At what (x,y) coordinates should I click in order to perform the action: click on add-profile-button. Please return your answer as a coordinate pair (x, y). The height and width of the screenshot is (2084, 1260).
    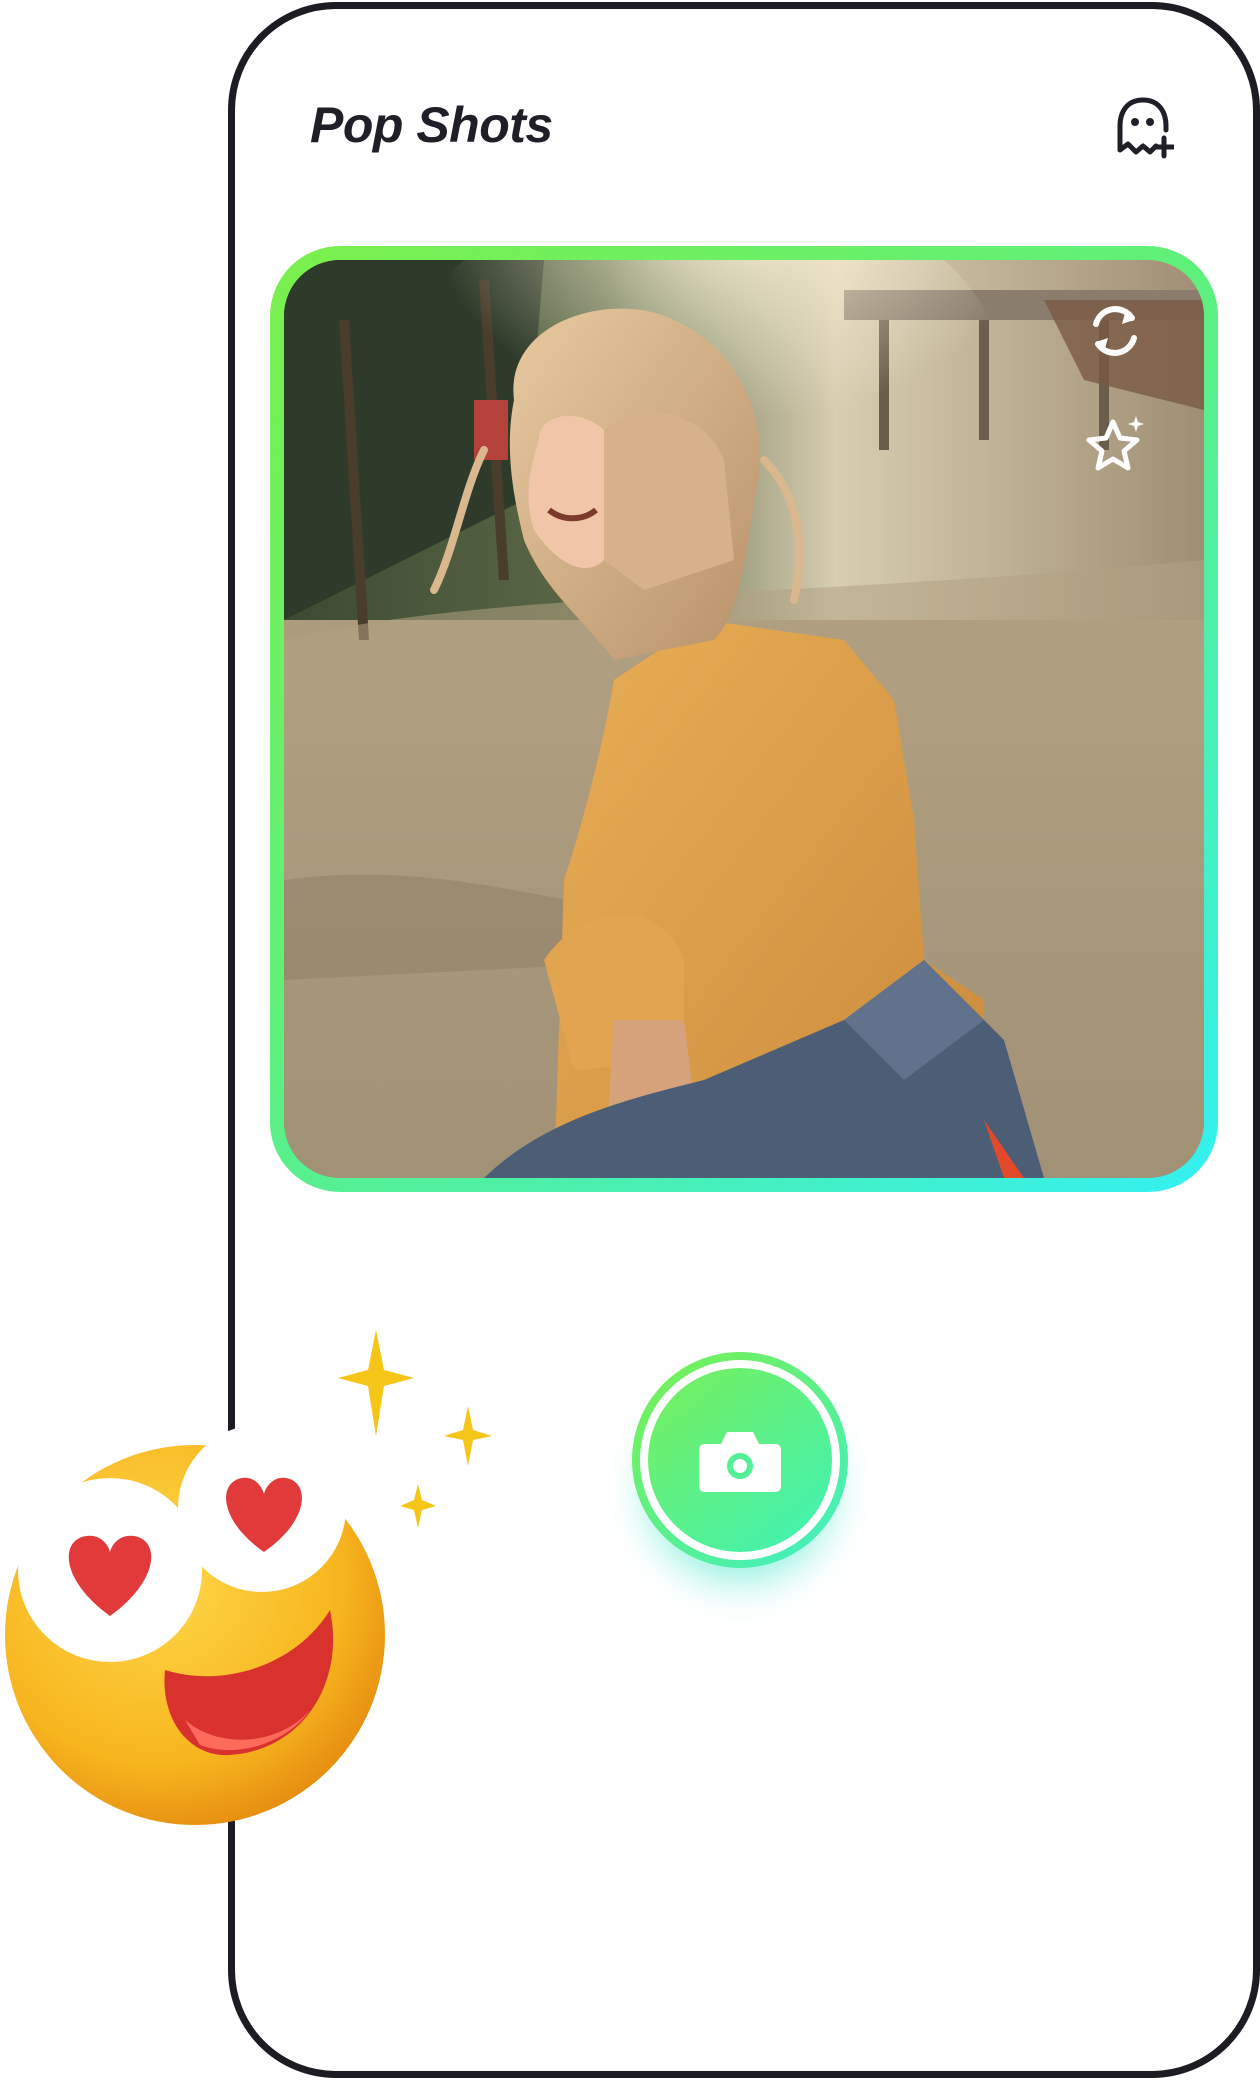
    Looking at the image, I should click on (1144, 127).